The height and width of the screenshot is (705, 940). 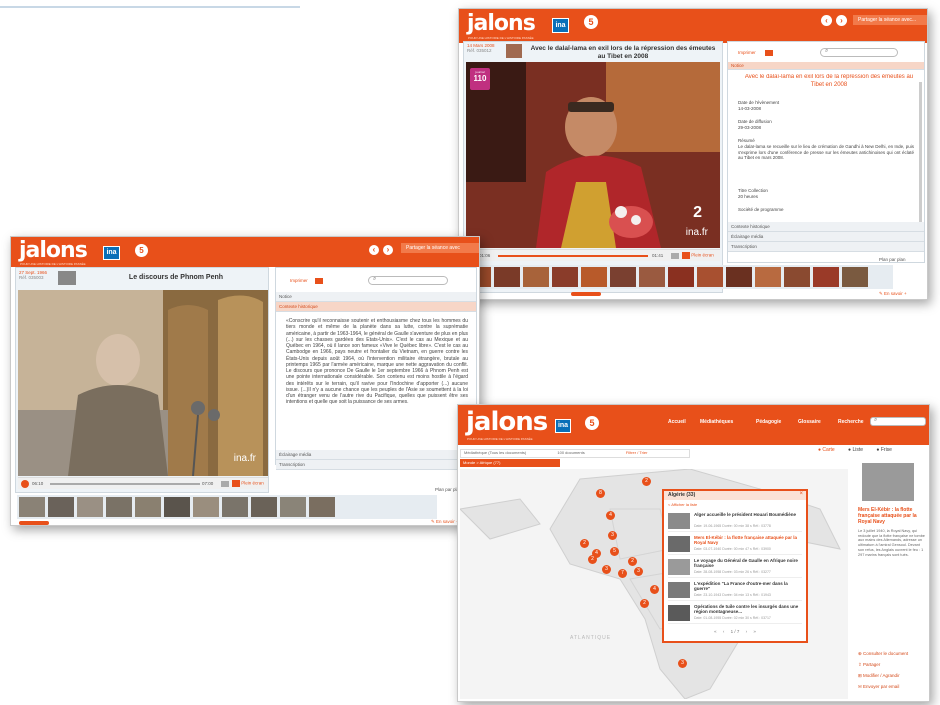 What do you see at coordinates (851, 422) in the screenshot?
I see `menu-recherche: Recherche` at bounding box center [851, 422].